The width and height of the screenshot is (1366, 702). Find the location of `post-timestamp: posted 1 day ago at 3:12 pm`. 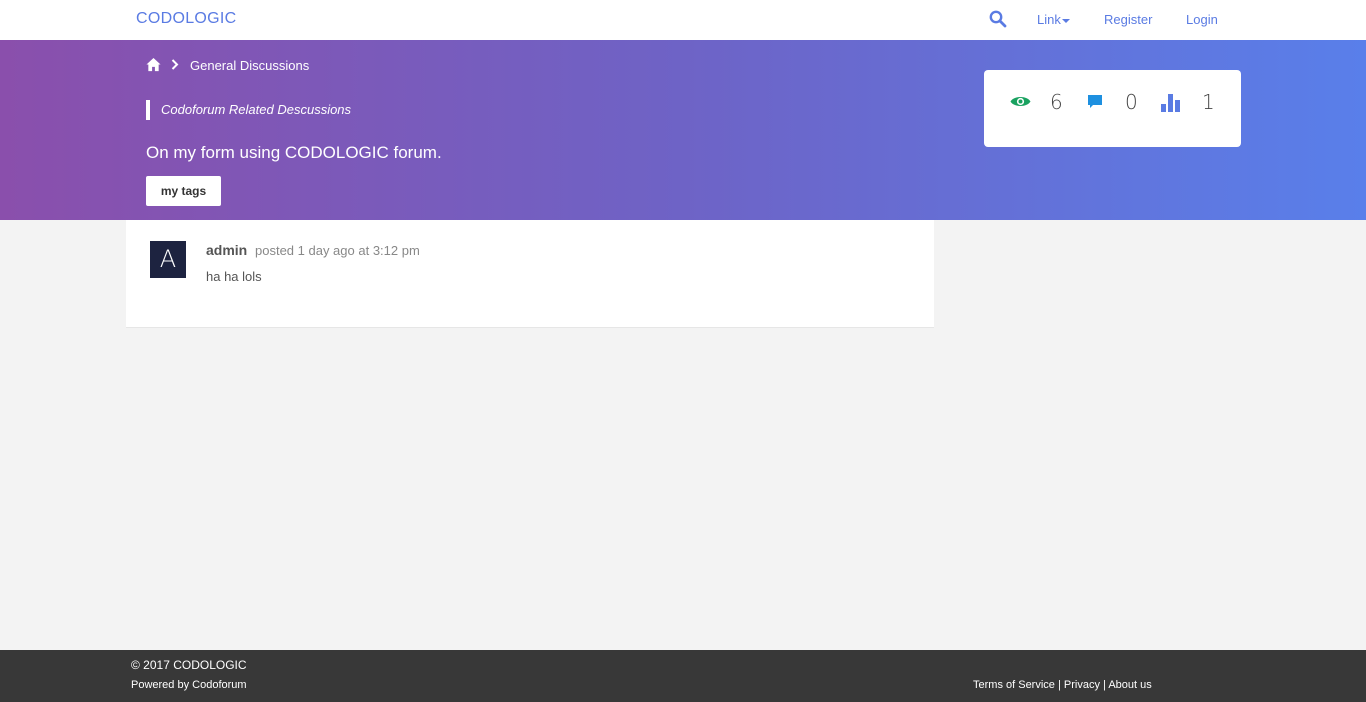

post-timestamp: posted 1 day ago at 3:12 pm is located at coordinates (337, 250).